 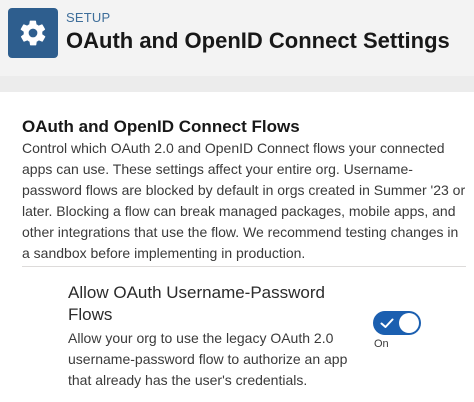 I want to click on setting-label: Allow OAuth Username-Password Flows, so click(x=196, y=303).